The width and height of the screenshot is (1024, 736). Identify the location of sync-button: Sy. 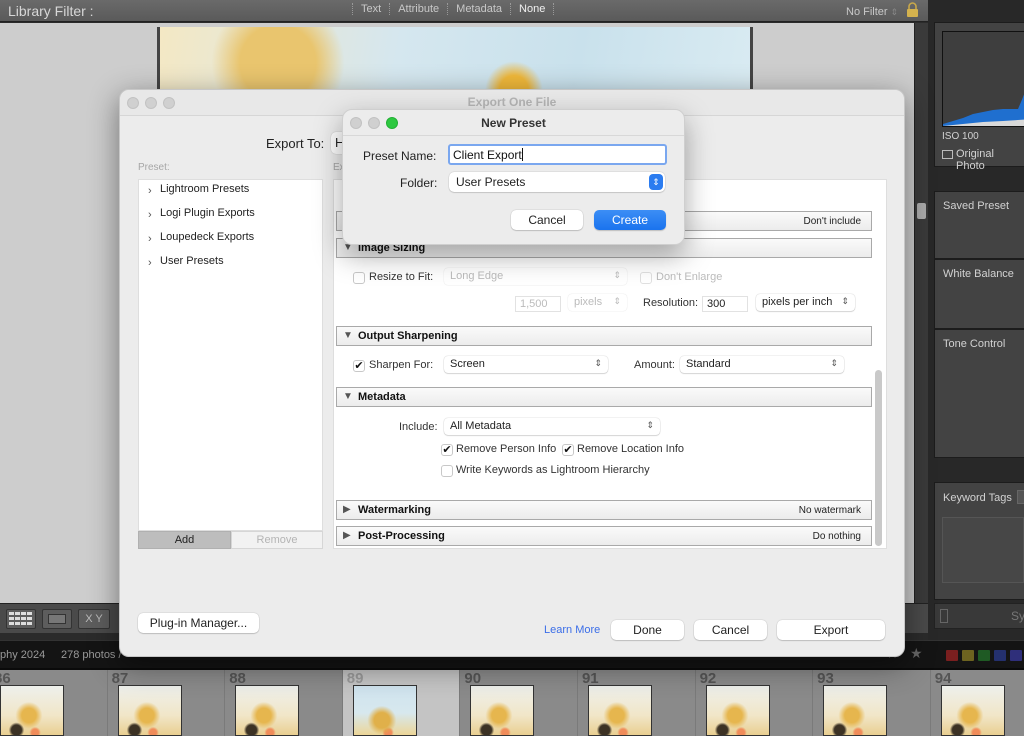
(979, 616).